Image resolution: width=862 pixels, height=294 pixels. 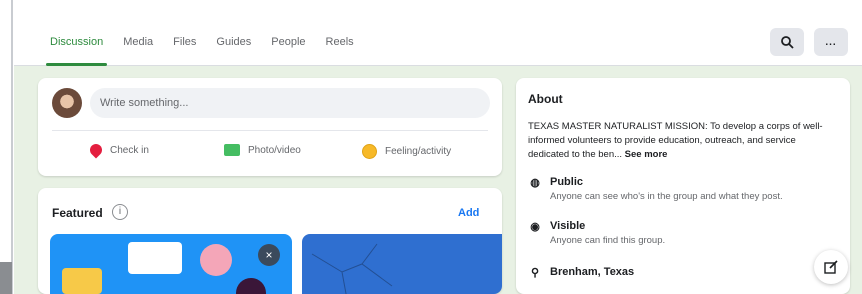 I want to click on check-in-button: Check in, so click(x=118, y=150).